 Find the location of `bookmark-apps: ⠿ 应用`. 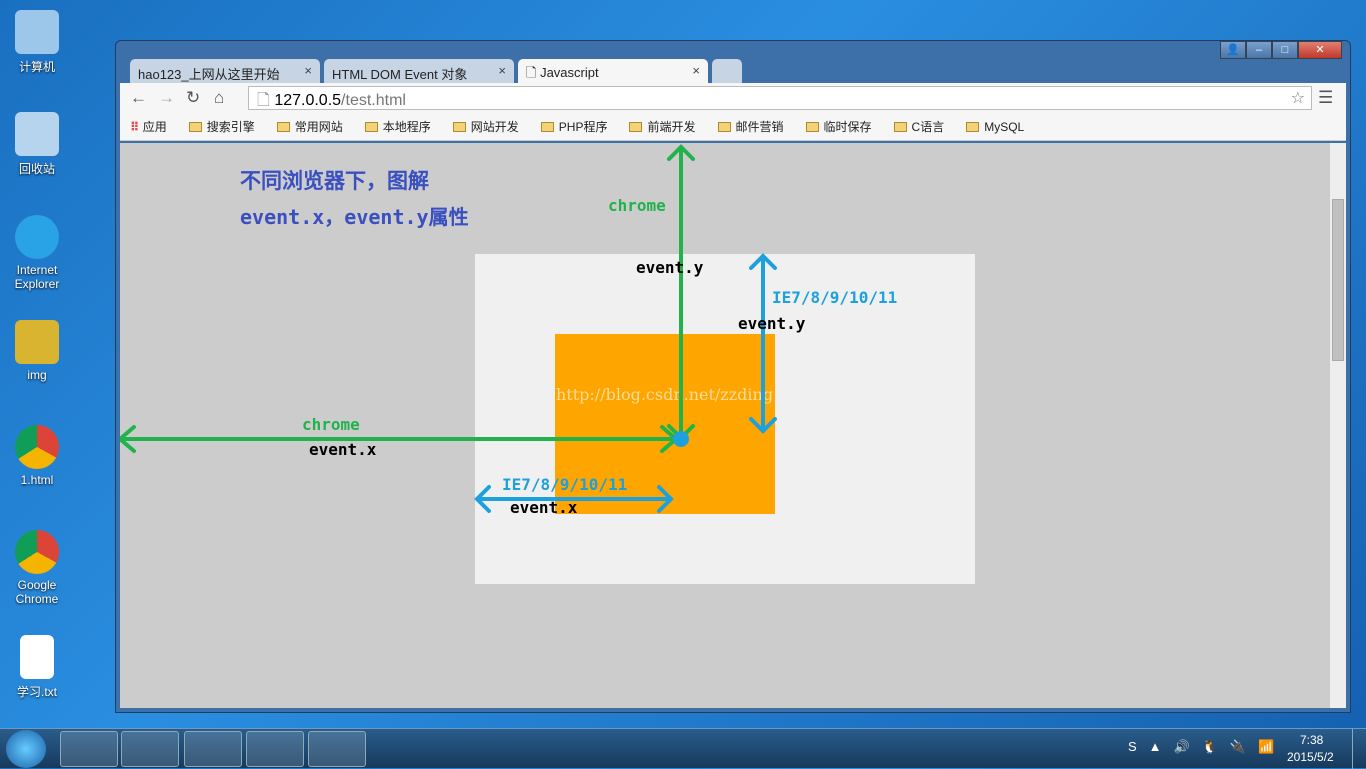

bookmark-apps: ⠿ 应用 is located at coordinates (154, 126).